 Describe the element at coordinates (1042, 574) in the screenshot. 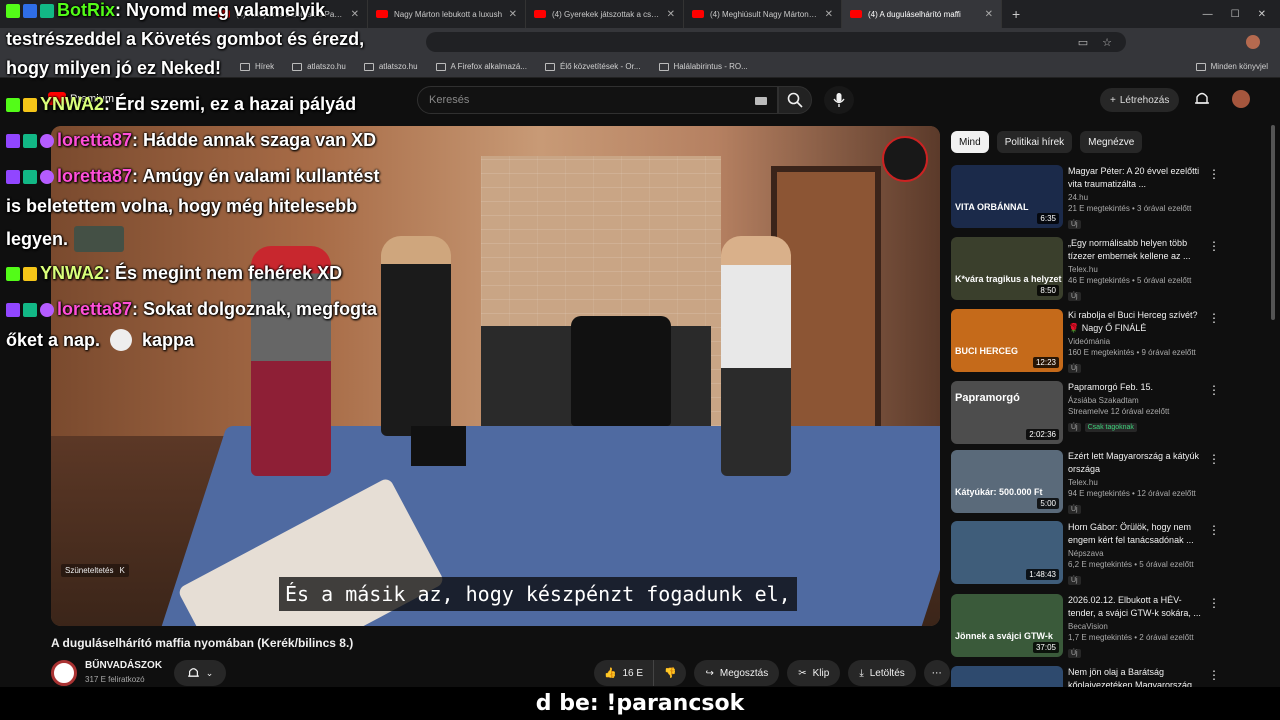

I see `video-duration: 1:48:43` at that location.